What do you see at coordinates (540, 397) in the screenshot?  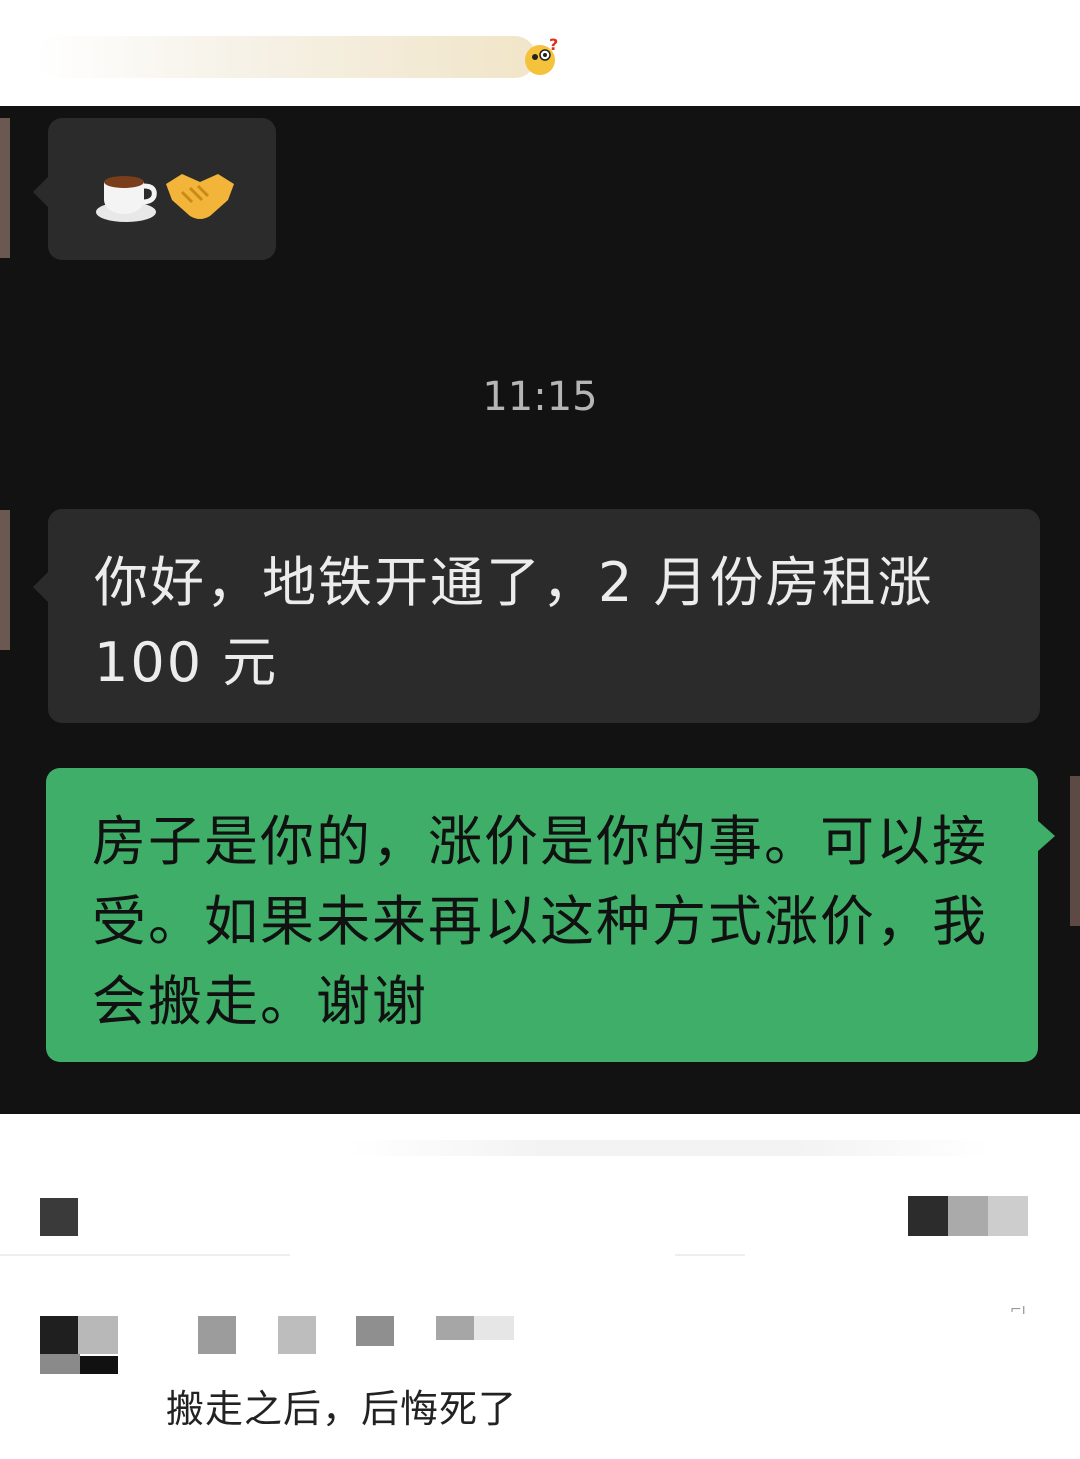 I see `message-timestamp: 11:15` at bounding box center [540, 397].